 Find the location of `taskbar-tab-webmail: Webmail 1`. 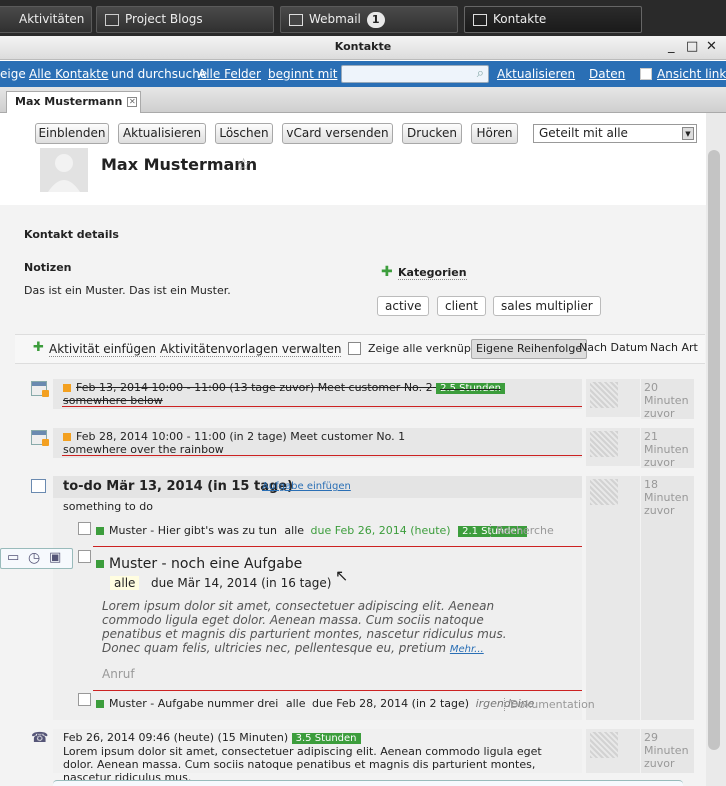

taskbar-tab-webmail: Webmail 1 is located at coordinates (369, 19).